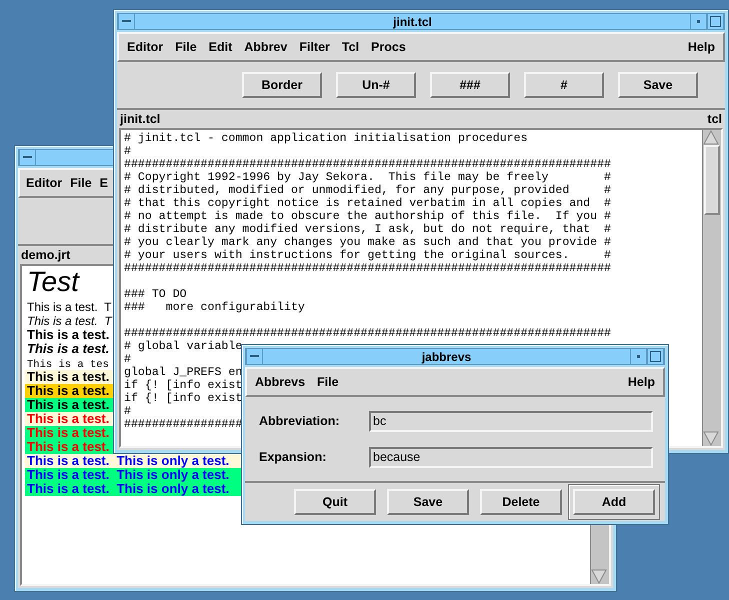 Image resolution: width=729 pixels, height=600 pixels. What do you see at coordinates (368, 190) in the screenshot?
I see `code-line: # distributed, modified or unmodified, for any purpose, provided #` at bounding box center [368, 190].